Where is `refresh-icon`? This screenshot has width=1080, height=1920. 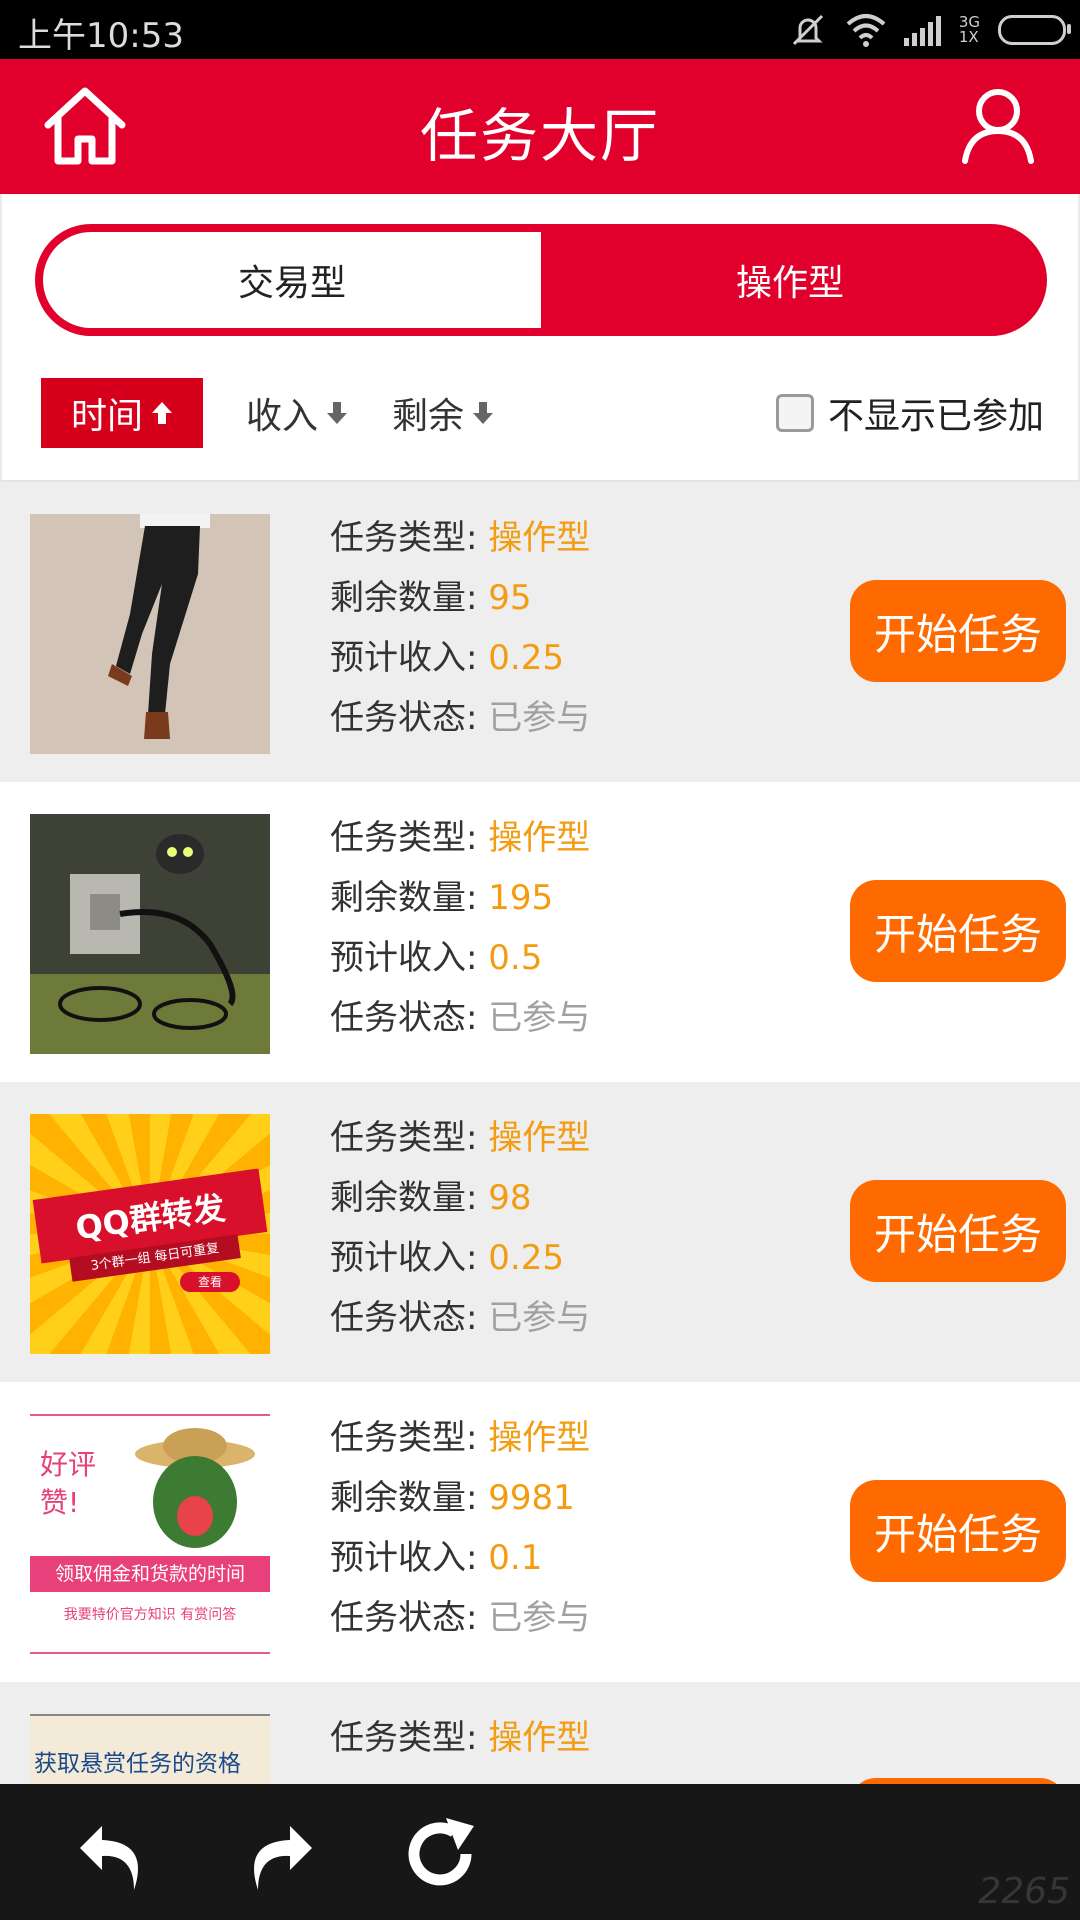 refresh-icon is located at coordinates (442, 1854).